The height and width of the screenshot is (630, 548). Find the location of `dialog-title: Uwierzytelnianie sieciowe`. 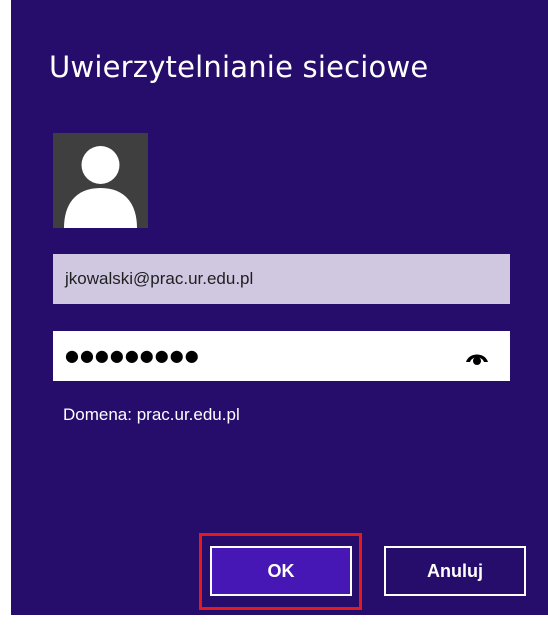

dialog-title: Uwierzytelnianie sieciowe is located at coordinates (239, 67).